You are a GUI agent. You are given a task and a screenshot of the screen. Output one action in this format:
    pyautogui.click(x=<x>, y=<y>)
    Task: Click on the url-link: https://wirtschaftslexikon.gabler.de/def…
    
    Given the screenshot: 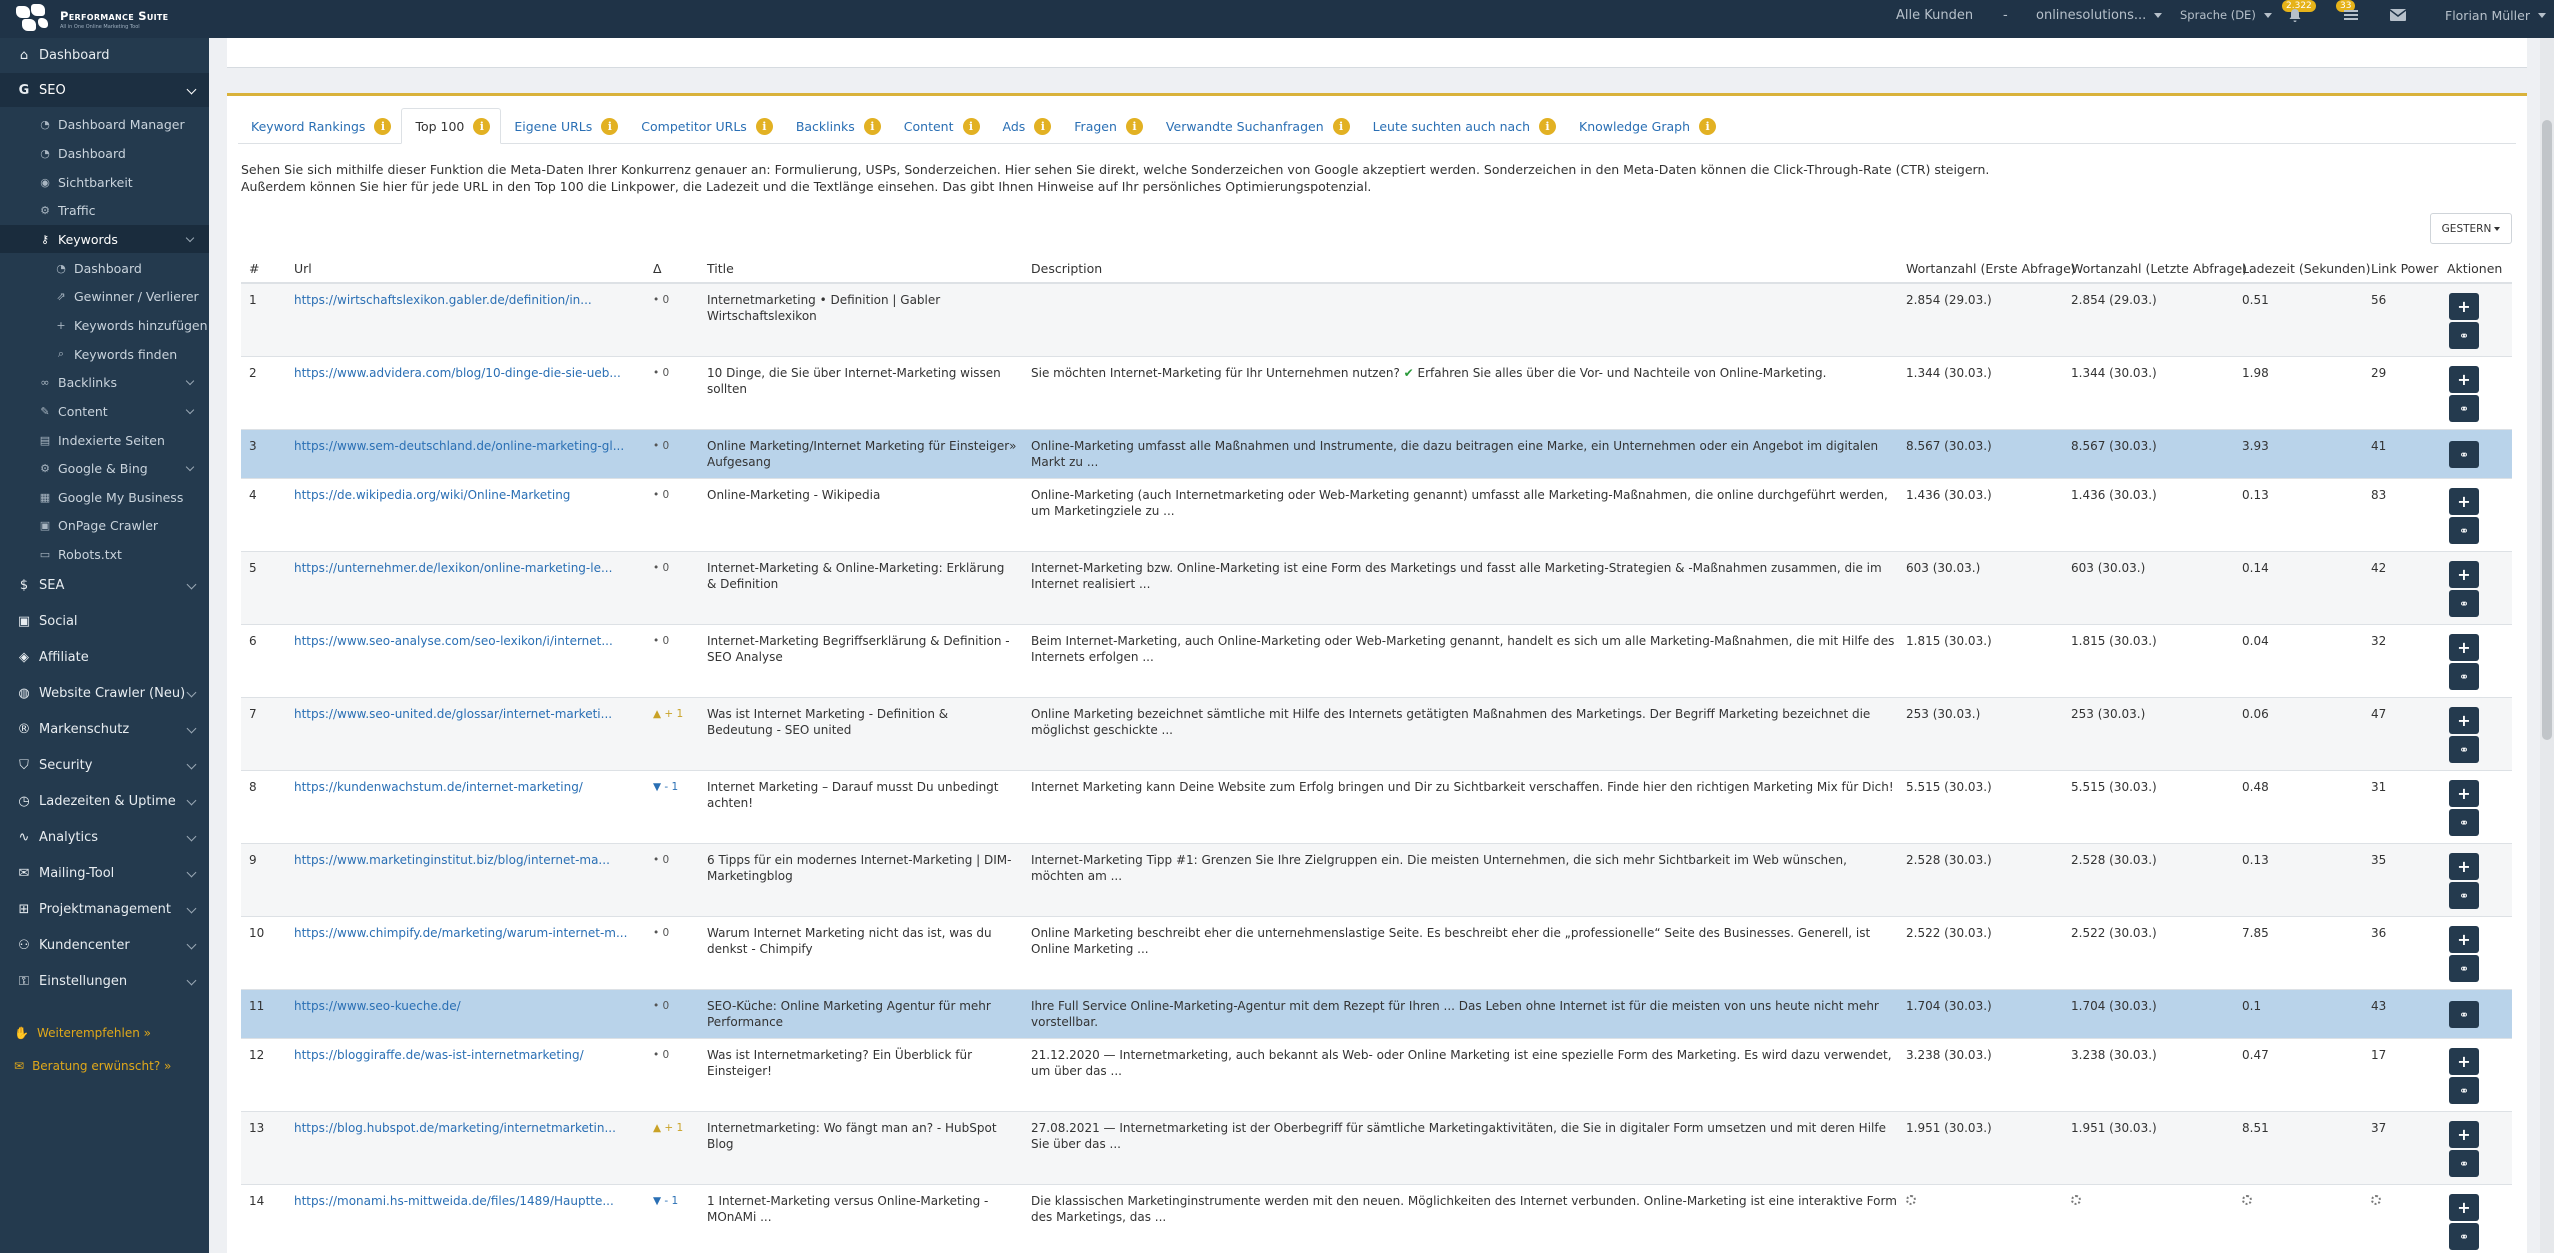 What is the action you would take?
    pyautogui.click(x=443, y=300)
    